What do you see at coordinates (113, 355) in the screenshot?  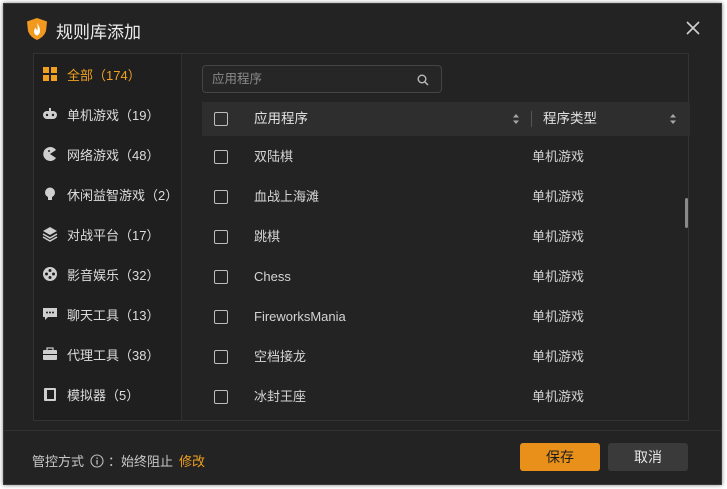 I see `sidebar-item-label: 代理工具（38）` at bounding box center [113, 355].